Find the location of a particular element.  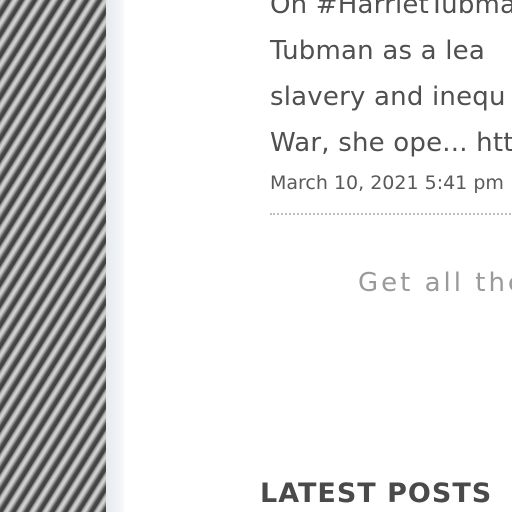

newsletter-cta-text: Get all the is located at coordinates (435, 283).